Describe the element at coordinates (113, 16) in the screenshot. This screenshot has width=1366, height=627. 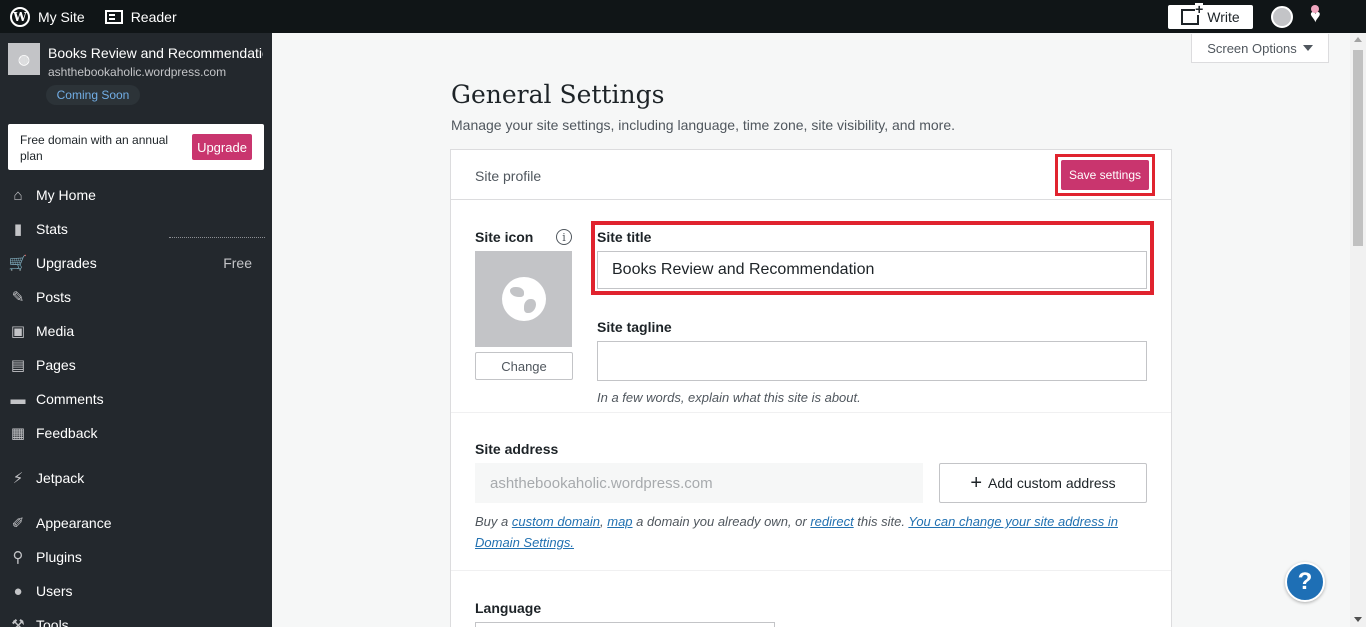
I see `reader-icon` at that location.